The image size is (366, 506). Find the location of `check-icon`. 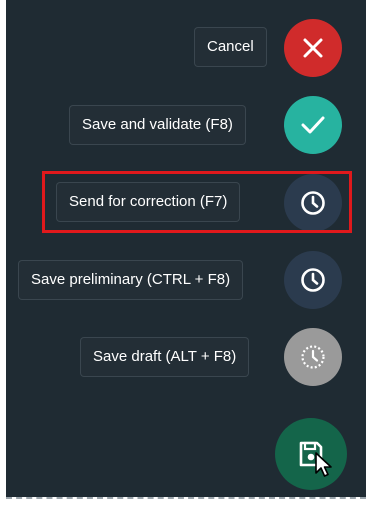

check-icon is located at coordinates (313, 125).